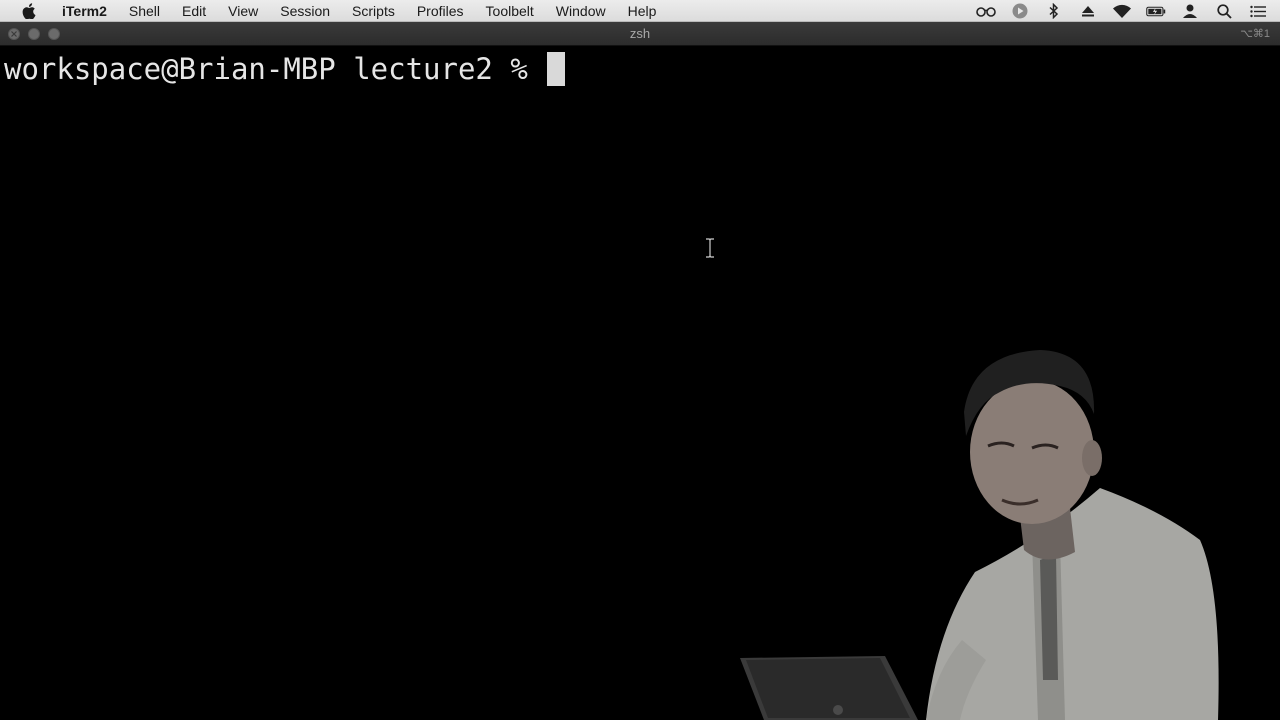  I want to click on menu-iterm2: iTerm2, so click(84, 11).